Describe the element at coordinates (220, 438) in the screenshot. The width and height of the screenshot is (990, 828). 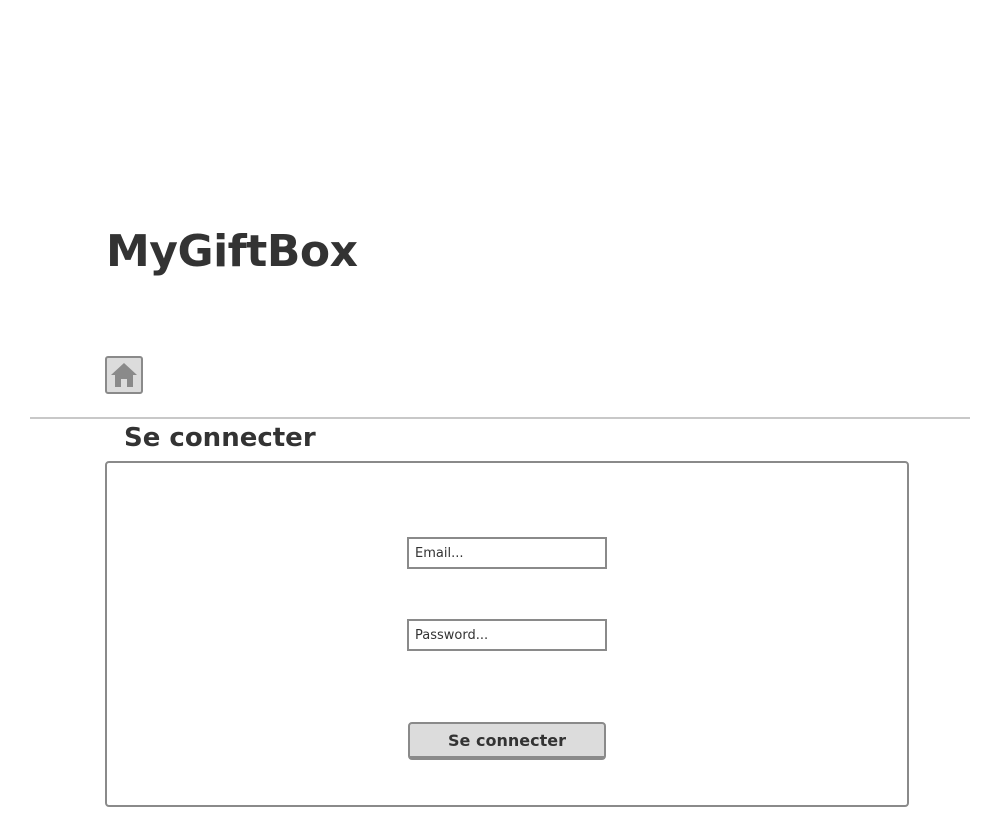
I see `login-title: Se connecter` at that location.